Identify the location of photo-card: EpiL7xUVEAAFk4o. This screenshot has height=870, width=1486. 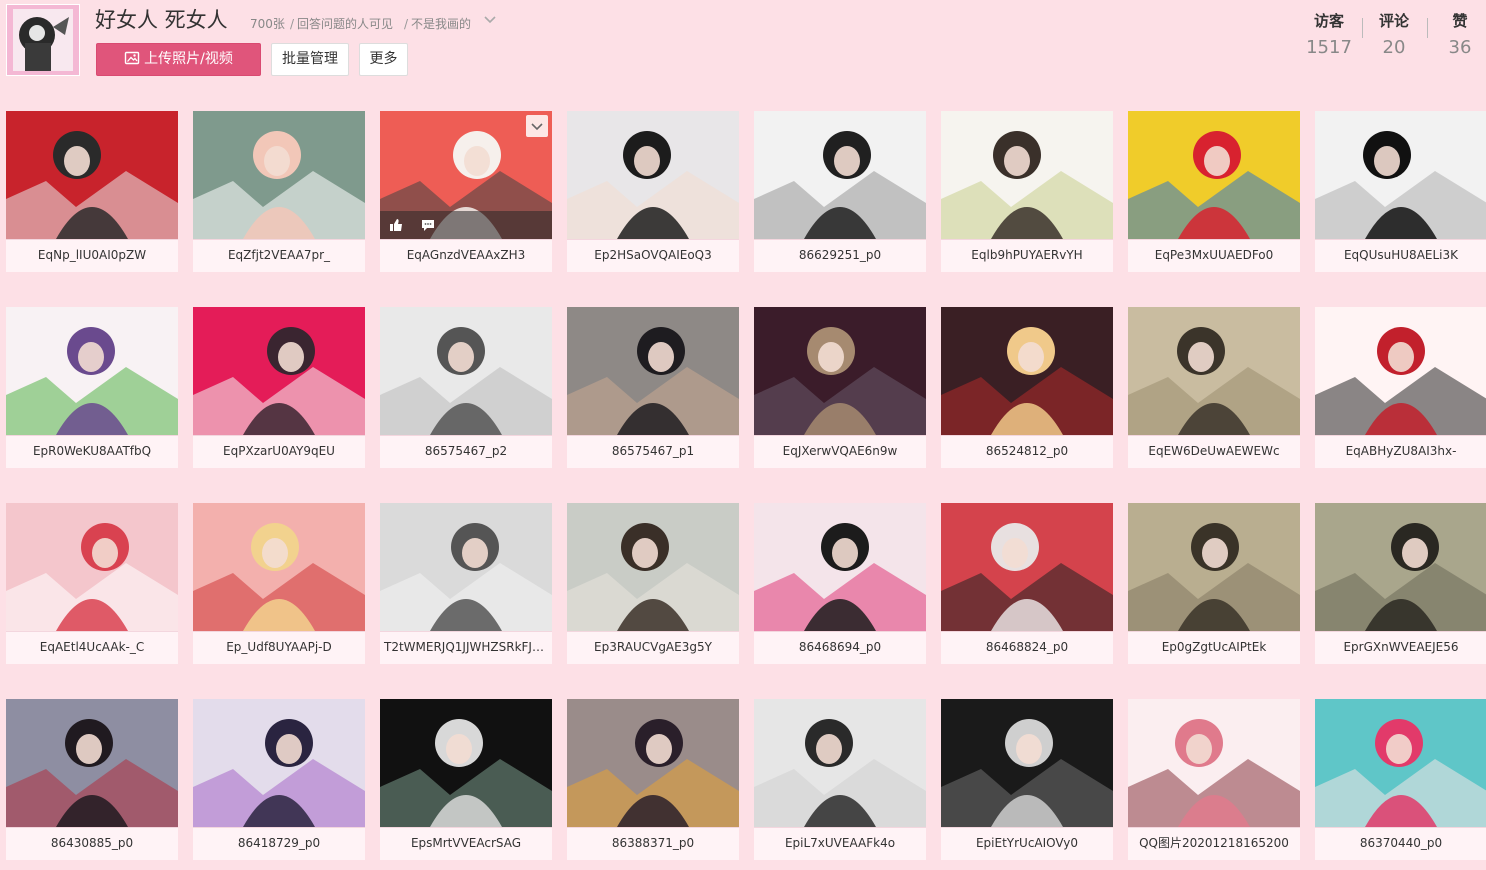
(840, 779).